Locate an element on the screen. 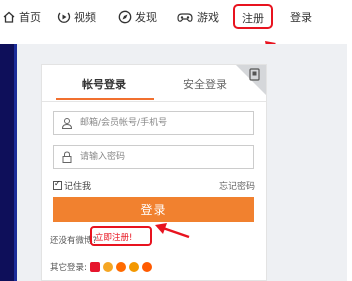 The height and width of the screenshot is (281, 352). nav-discover-label: 发现 is located at coordinates (146, 17).